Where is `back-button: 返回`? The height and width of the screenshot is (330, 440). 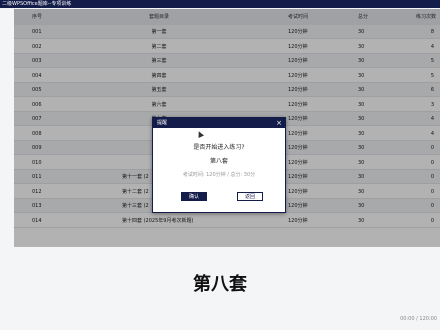
back-button: 返回 is located at coordinates (250, 196).